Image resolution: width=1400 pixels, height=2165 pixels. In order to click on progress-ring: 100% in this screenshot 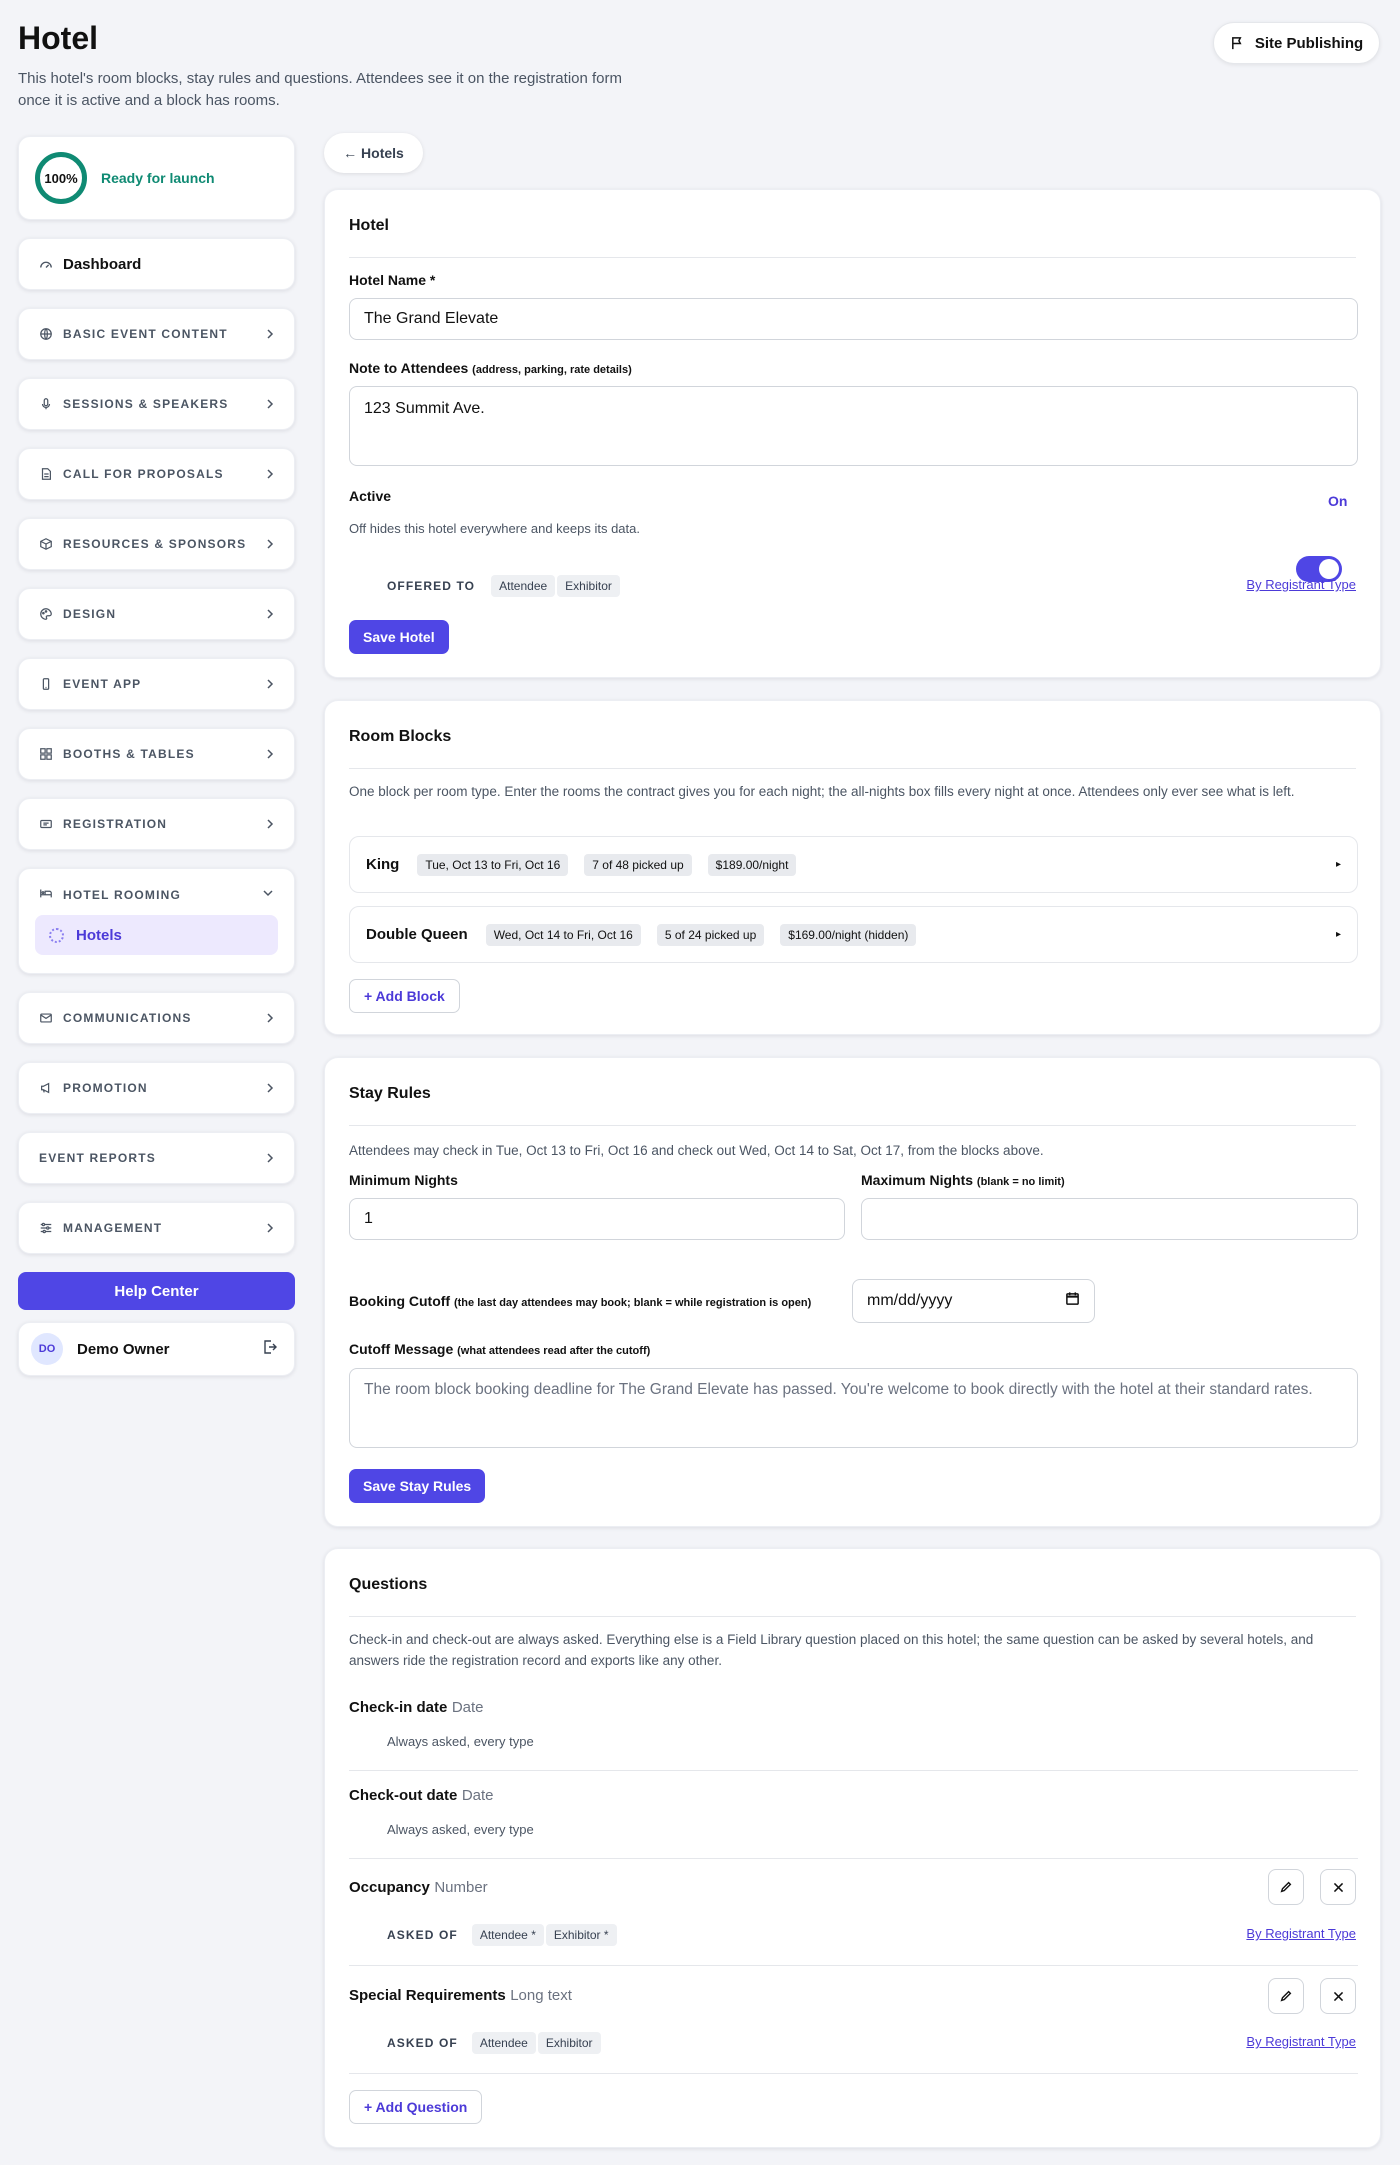, I will do `click(61, 178)`.